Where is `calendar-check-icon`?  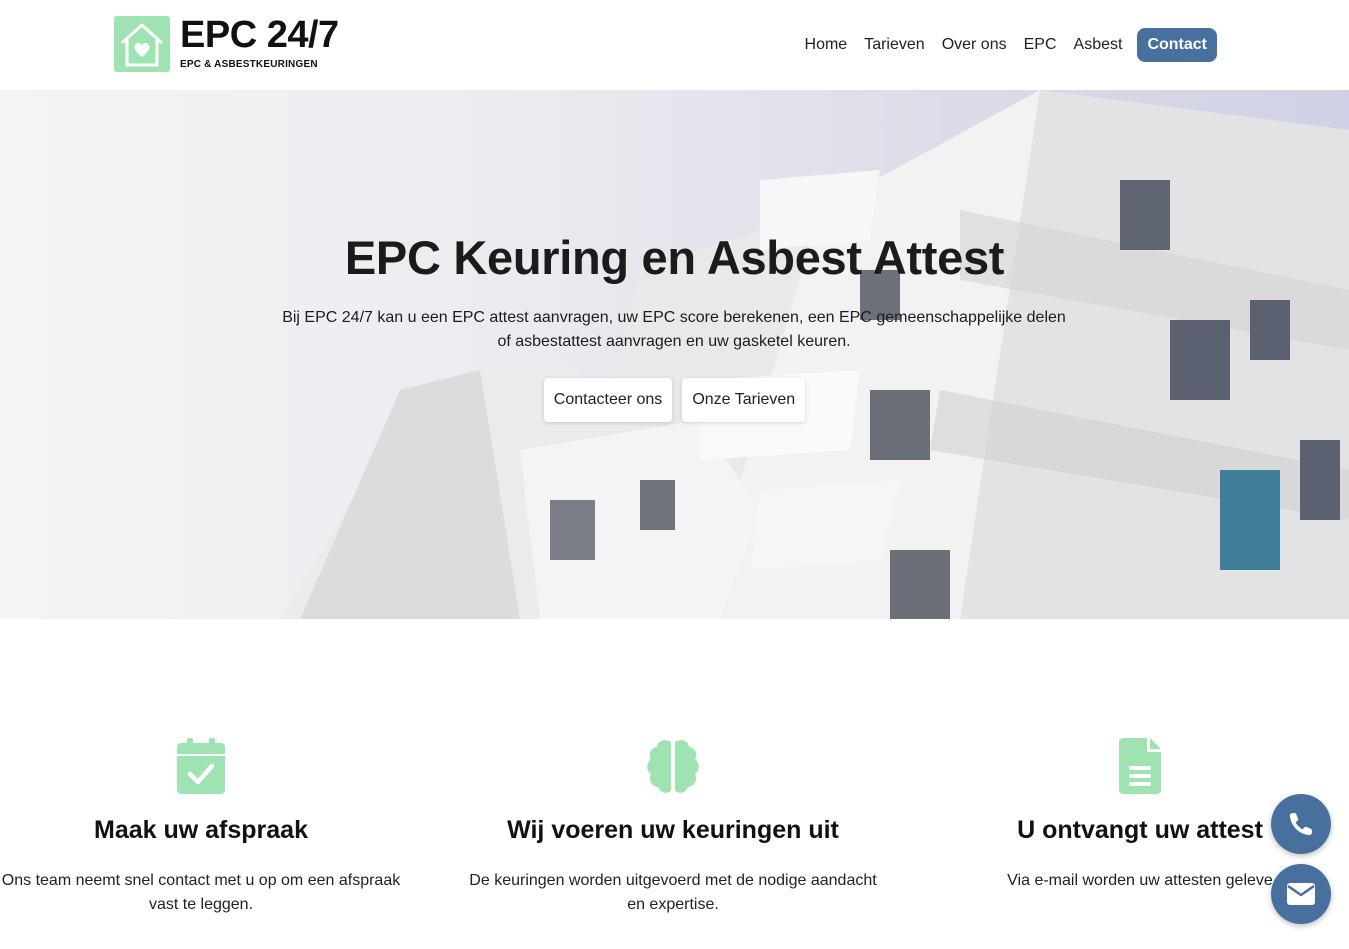 calendar-check-icon is located at coordinates (201, 766).